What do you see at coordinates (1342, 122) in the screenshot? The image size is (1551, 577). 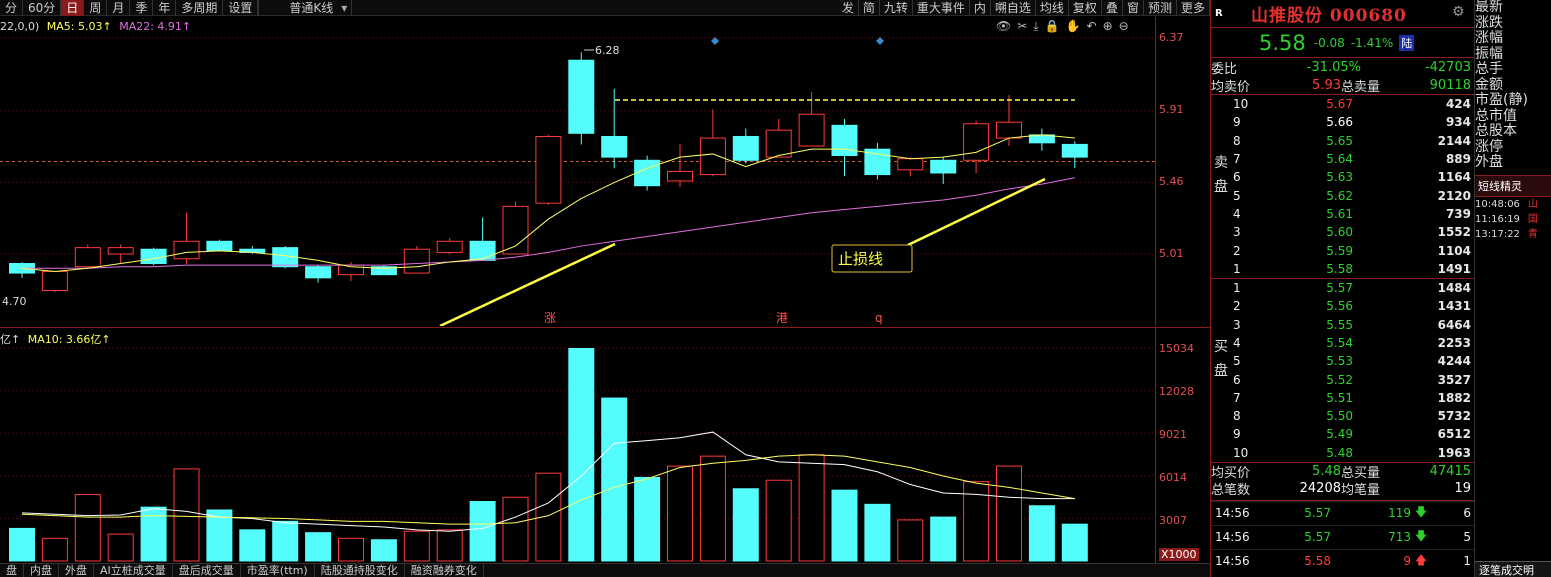 I see `order-level: 9 5.66 934` at bounding box center [1342, 122].